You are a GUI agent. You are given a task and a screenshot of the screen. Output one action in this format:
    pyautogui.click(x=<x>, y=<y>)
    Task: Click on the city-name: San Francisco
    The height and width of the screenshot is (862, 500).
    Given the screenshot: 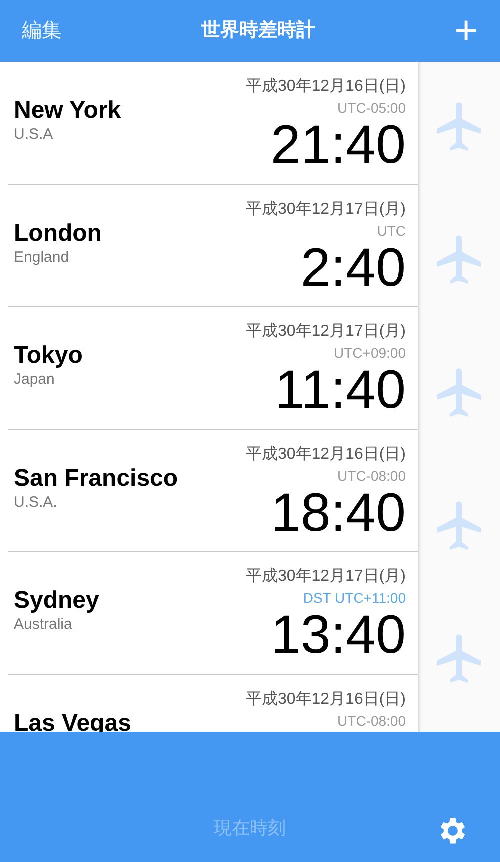 What is the action you would take?
    pyautogui.click(x=96, y=479)
    